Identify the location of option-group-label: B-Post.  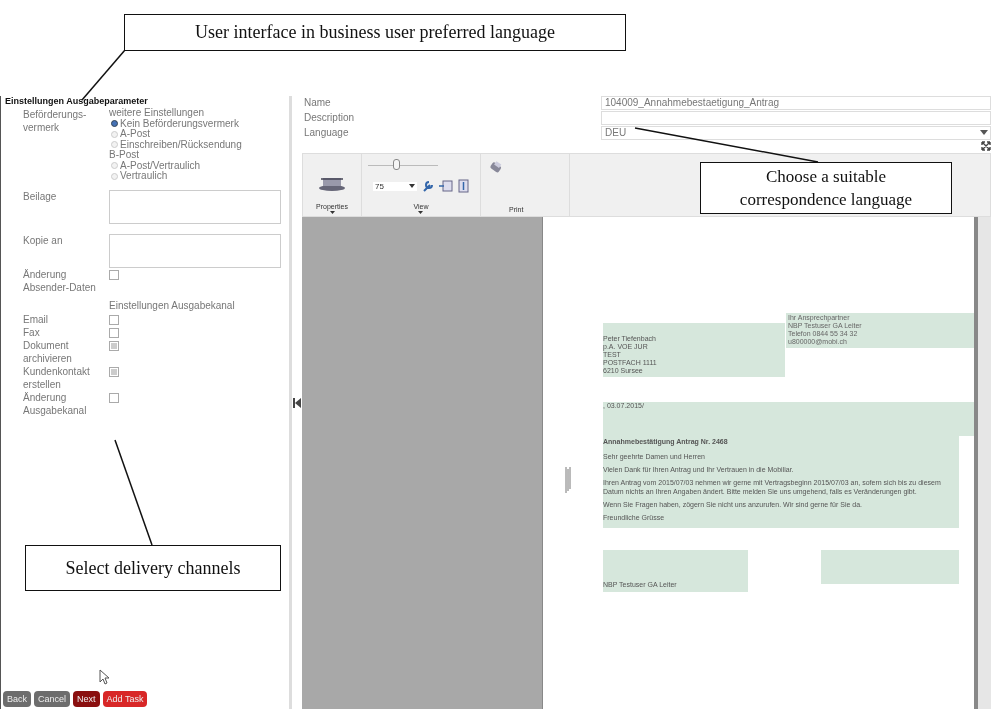
(124, 155).